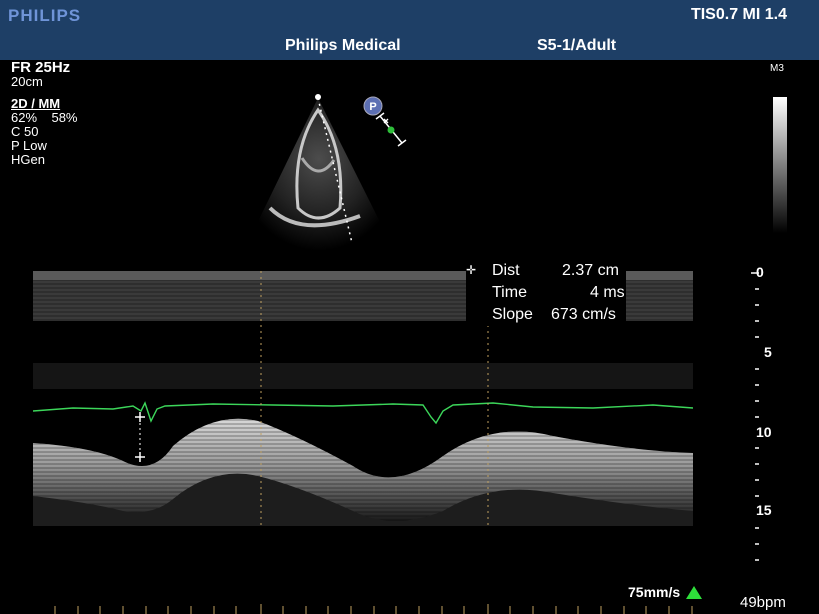 This screenshot has height=614, width=819. Describe the element at coordinates (777, 68) in the screenshot. I see `gray-map-label: M3` at that location.